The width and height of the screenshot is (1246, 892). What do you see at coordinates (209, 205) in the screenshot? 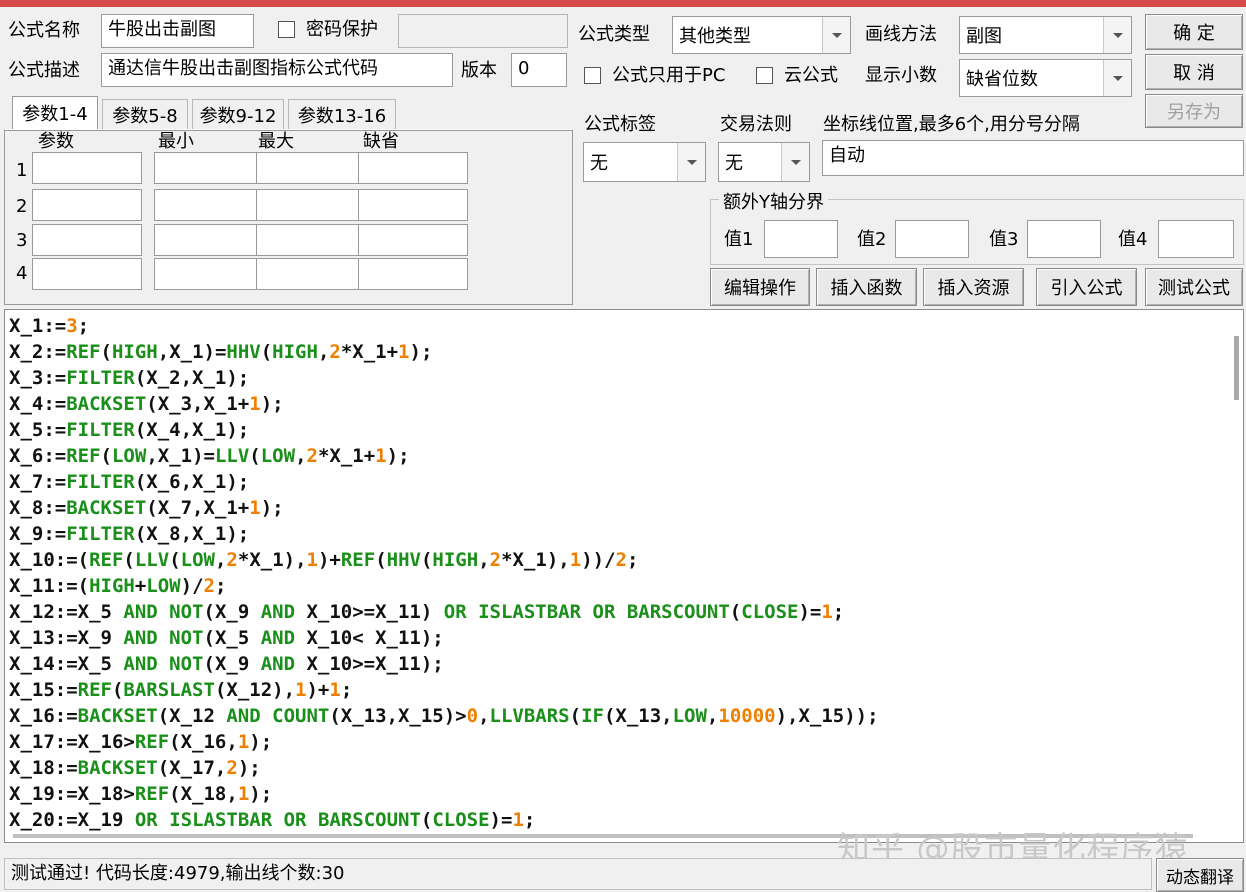
I see `param-2-min` at bounding box center [209, 205].